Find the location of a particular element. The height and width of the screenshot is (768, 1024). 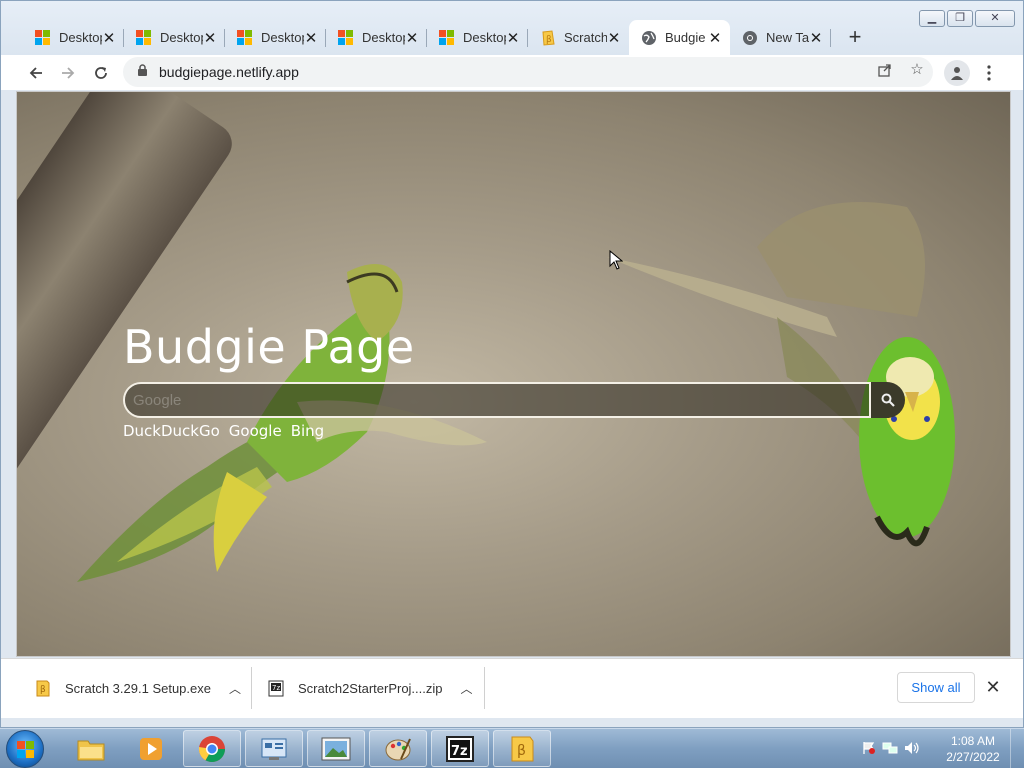

address-text: budgiepage.netlify.app is located at coordinates (229, 72).